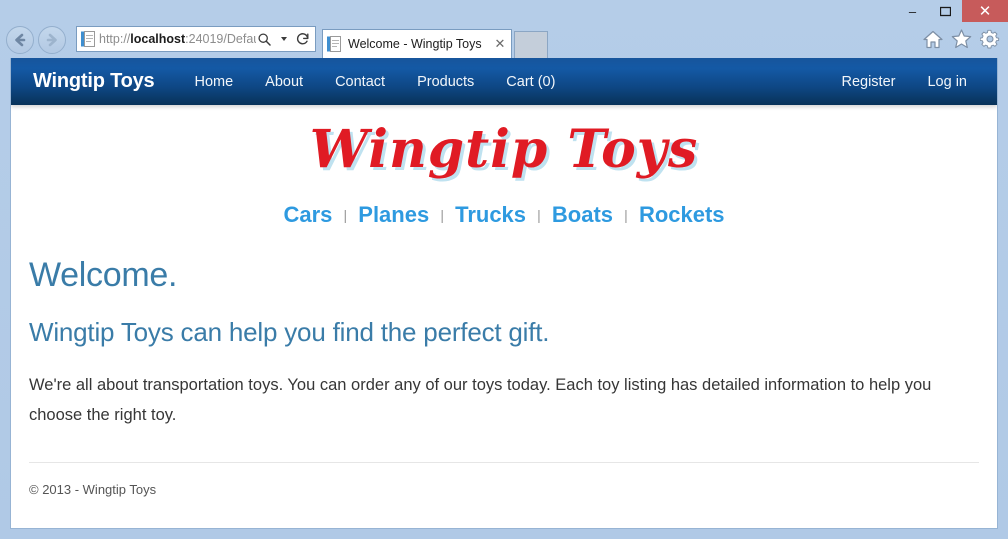 This screenshot has width=1008, height=539. What do you see at coordinates (307, 214) in the screenshot?
I see `category-link-cars: Cars` at bounding box center [307, 214].